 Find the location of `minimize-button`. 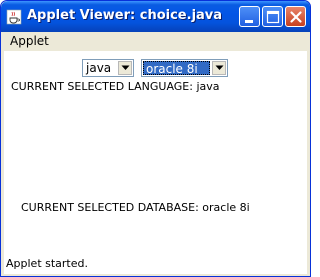

minimize-button is located at coordinates (249, 16).